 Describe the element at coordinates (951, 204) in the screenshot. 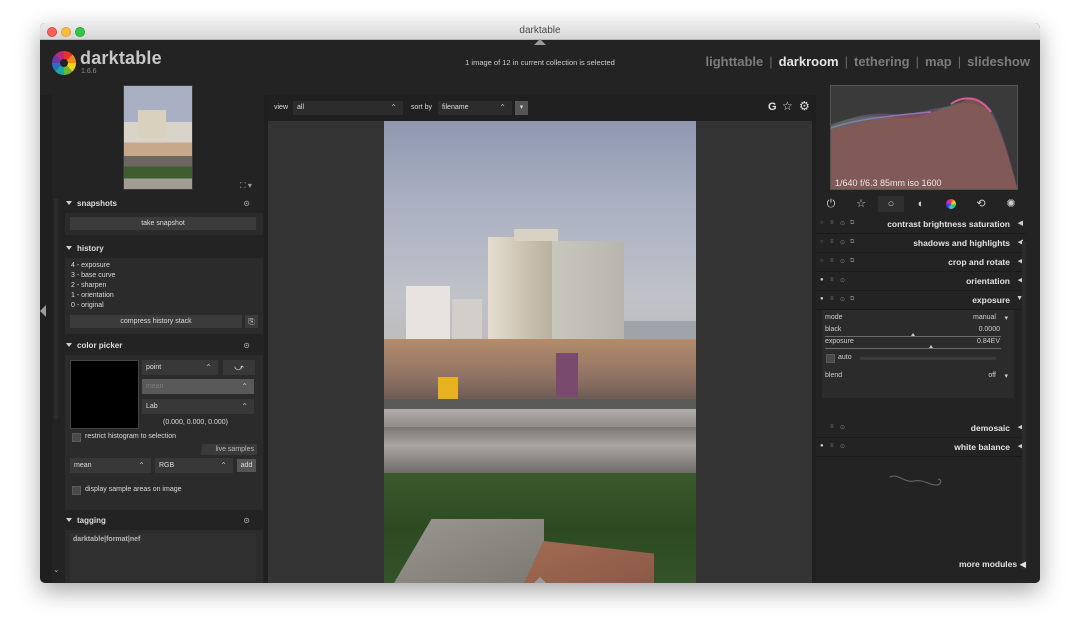

I see `color-group-icon` at that location.